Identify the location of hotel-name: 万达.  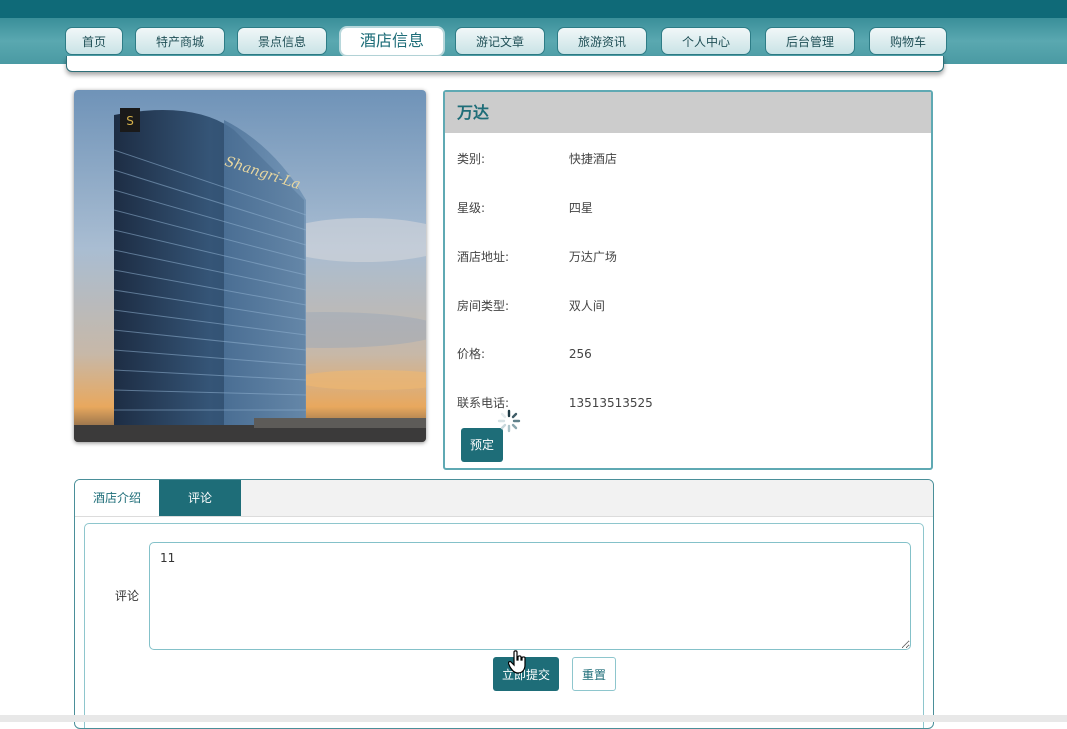
(688, 112).